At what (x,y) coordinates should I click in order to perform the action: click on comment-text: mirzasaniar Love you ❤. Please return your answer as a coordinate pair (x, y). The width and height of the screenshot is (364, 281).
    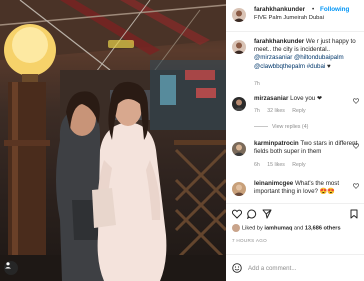
    Looking at the image, I should click on (307, 99).